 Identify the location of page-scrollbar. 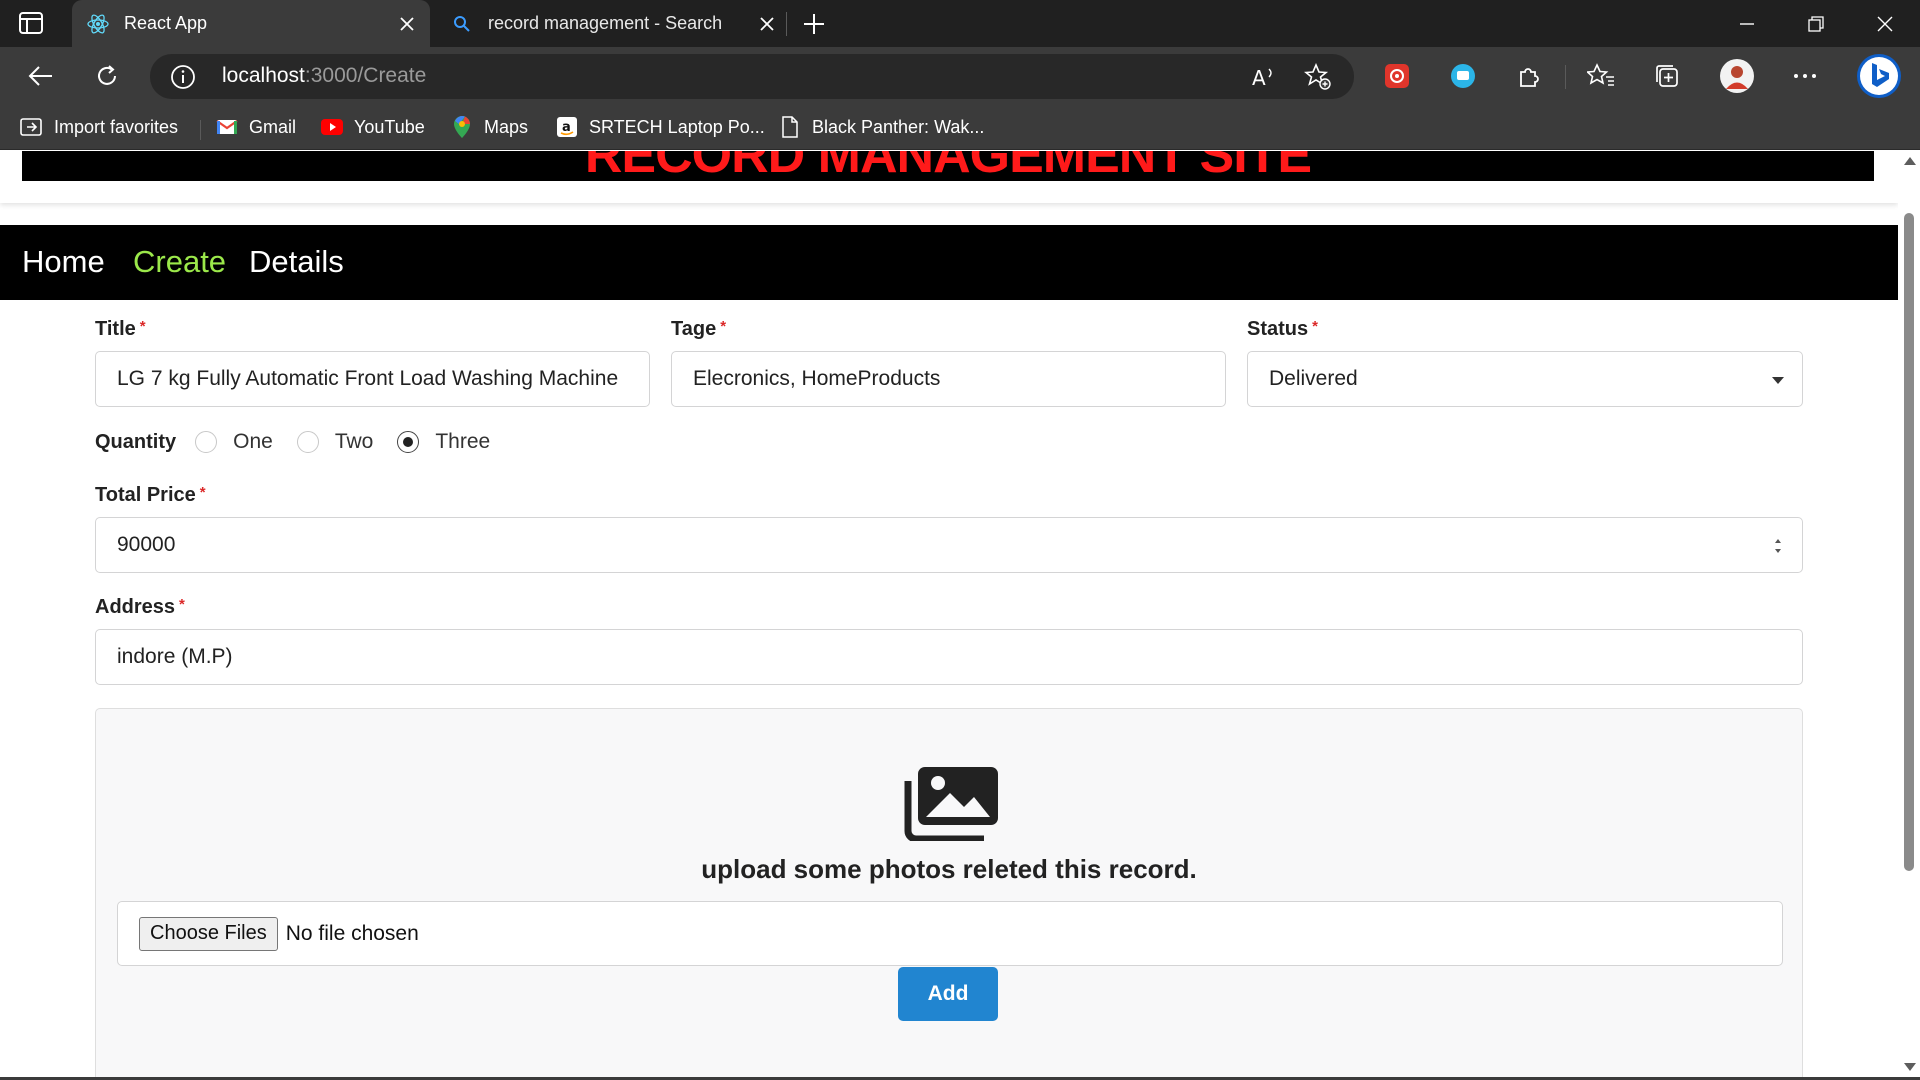
(1909, 614).